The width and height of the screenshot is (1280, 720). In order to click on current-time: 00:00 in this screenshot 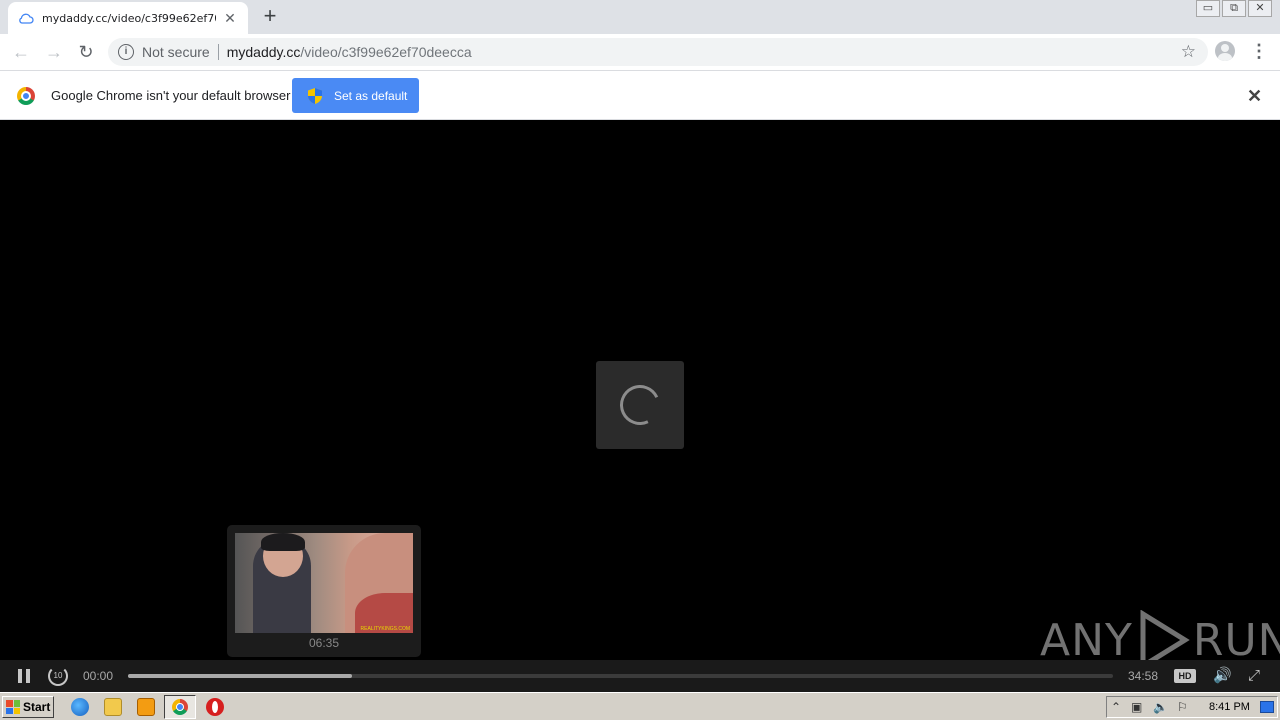, I will do `click(98, 676)`.